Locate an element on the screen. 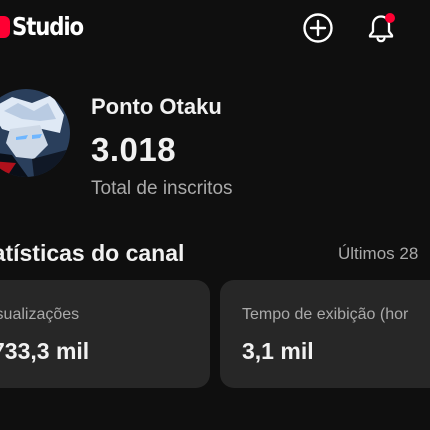  views-label: isualizações is located at coordinates (40, 314).